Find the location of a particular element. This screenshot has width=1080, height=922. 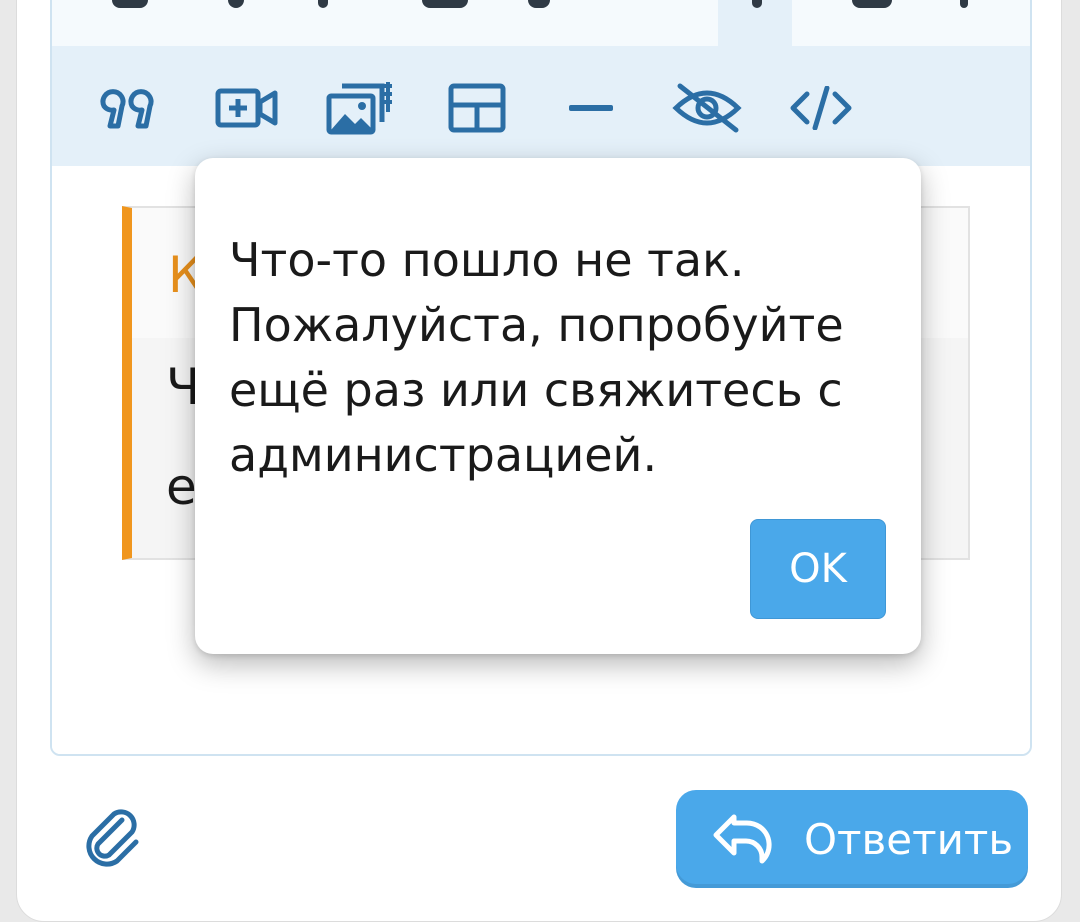

gallery-icon is located at coordinates (359, 108).